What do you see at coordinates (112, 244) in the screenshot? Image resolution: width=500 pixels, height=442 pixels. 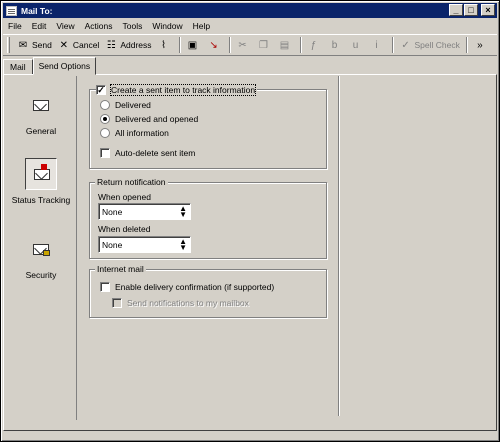 I see `when-deleted-value: None` at bounding box center [112, 244].